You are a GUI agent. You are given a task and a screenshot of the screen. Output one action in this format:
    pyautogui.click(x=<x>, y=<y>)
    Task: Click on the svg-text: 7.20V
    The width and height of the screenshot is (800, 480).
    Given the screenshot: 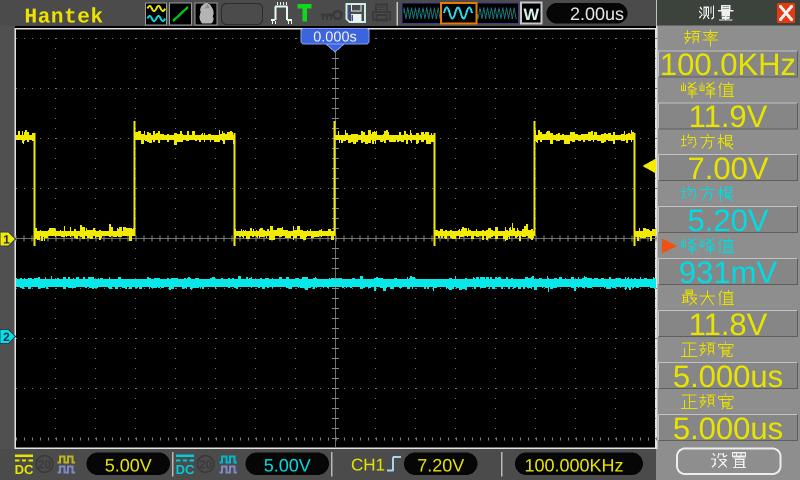 What is the action you would take?
    pyautogui.click(x=440, y=465)
    